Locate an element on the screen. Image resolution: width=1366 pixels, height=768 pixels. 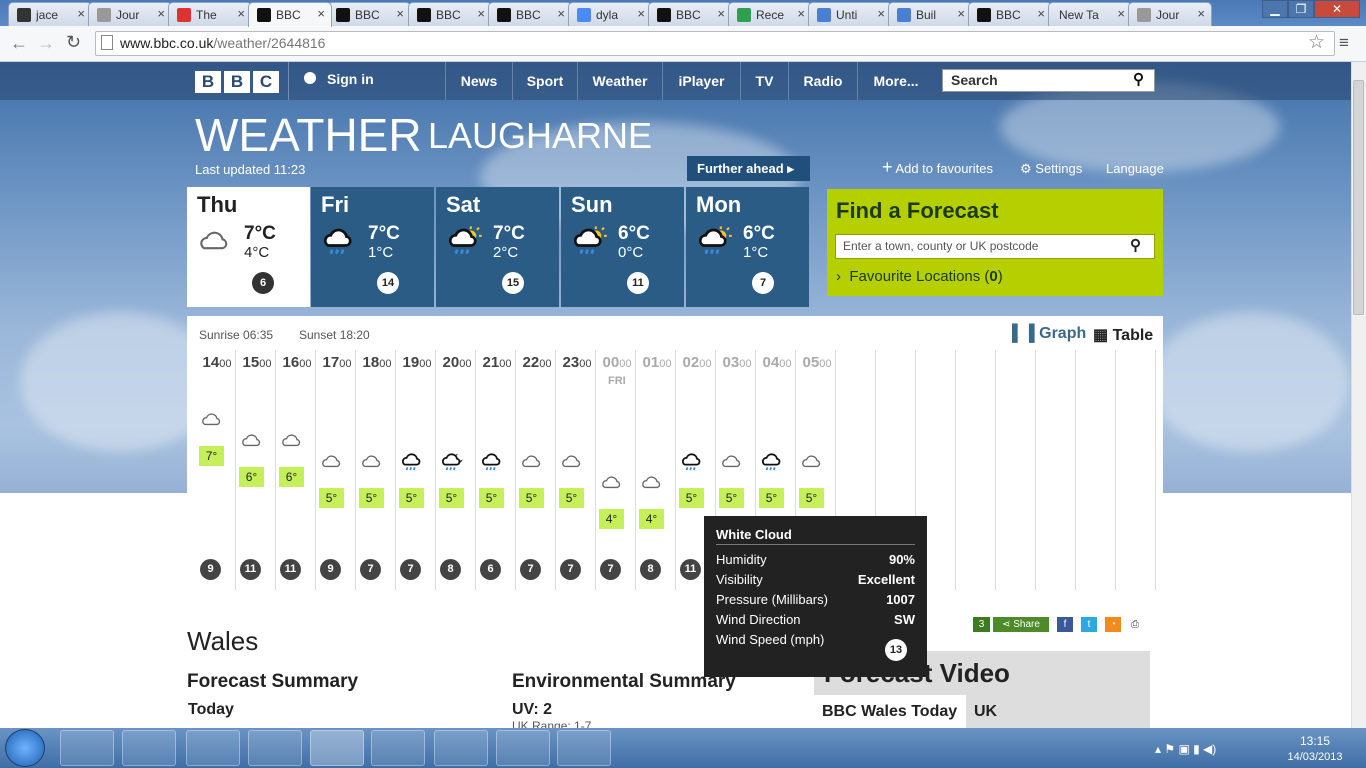
browser-tab: New Ta × is located at coordinates (1090, 14).